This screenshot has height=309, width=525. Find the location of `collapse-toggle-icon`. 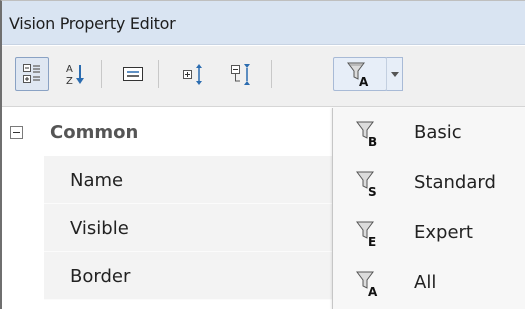

collapse-toggle-icon is located at coordinates (16, 132).